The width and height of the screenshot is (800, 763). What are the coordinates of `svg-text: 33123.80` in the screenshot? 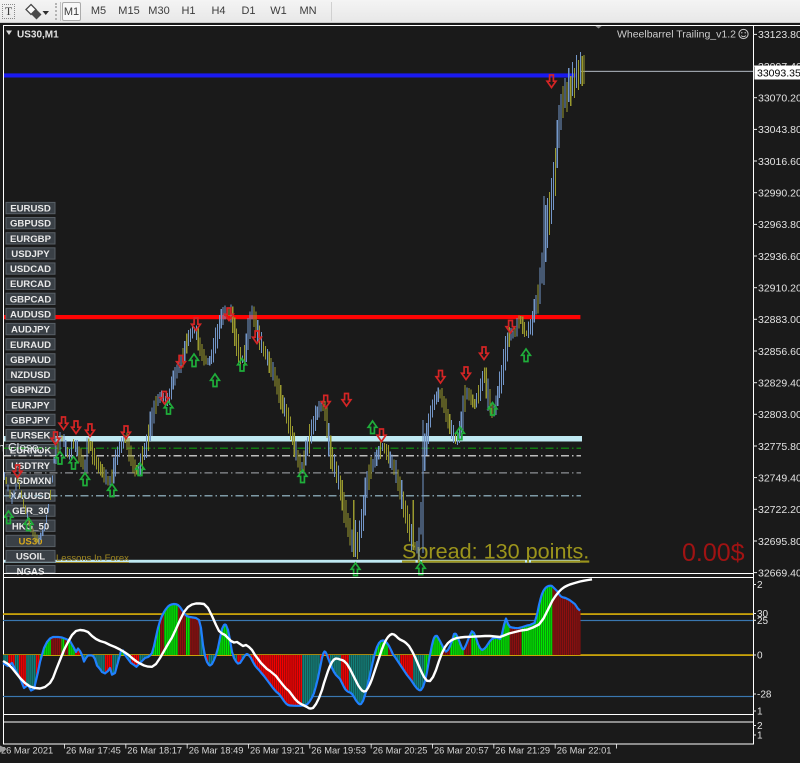 It's located at (779, 35).